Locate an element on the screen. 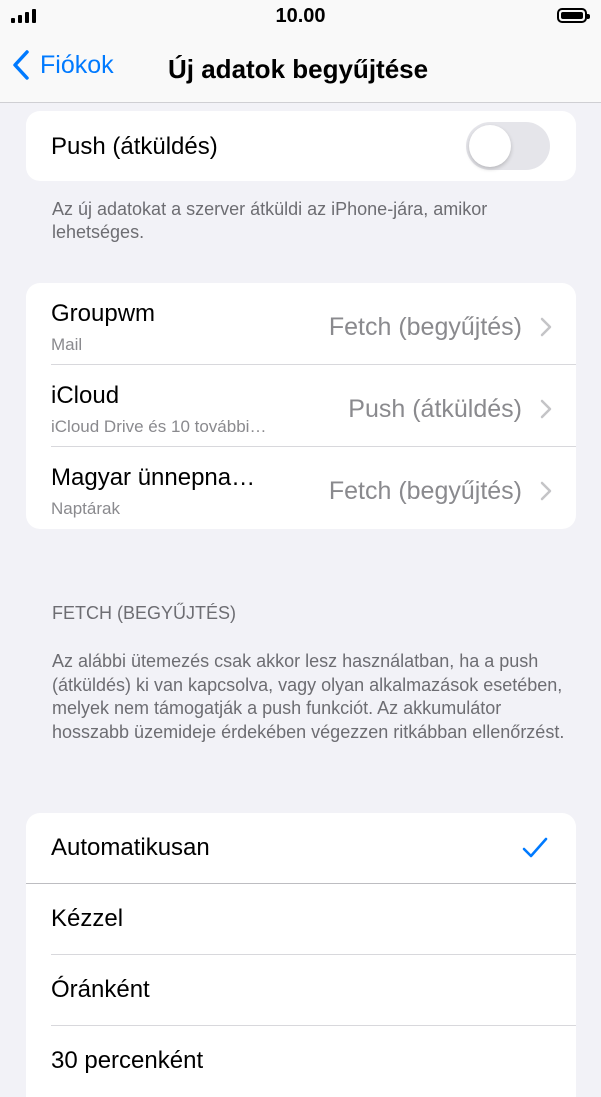  account-detail: Mail is located at coordinates (67, 344).